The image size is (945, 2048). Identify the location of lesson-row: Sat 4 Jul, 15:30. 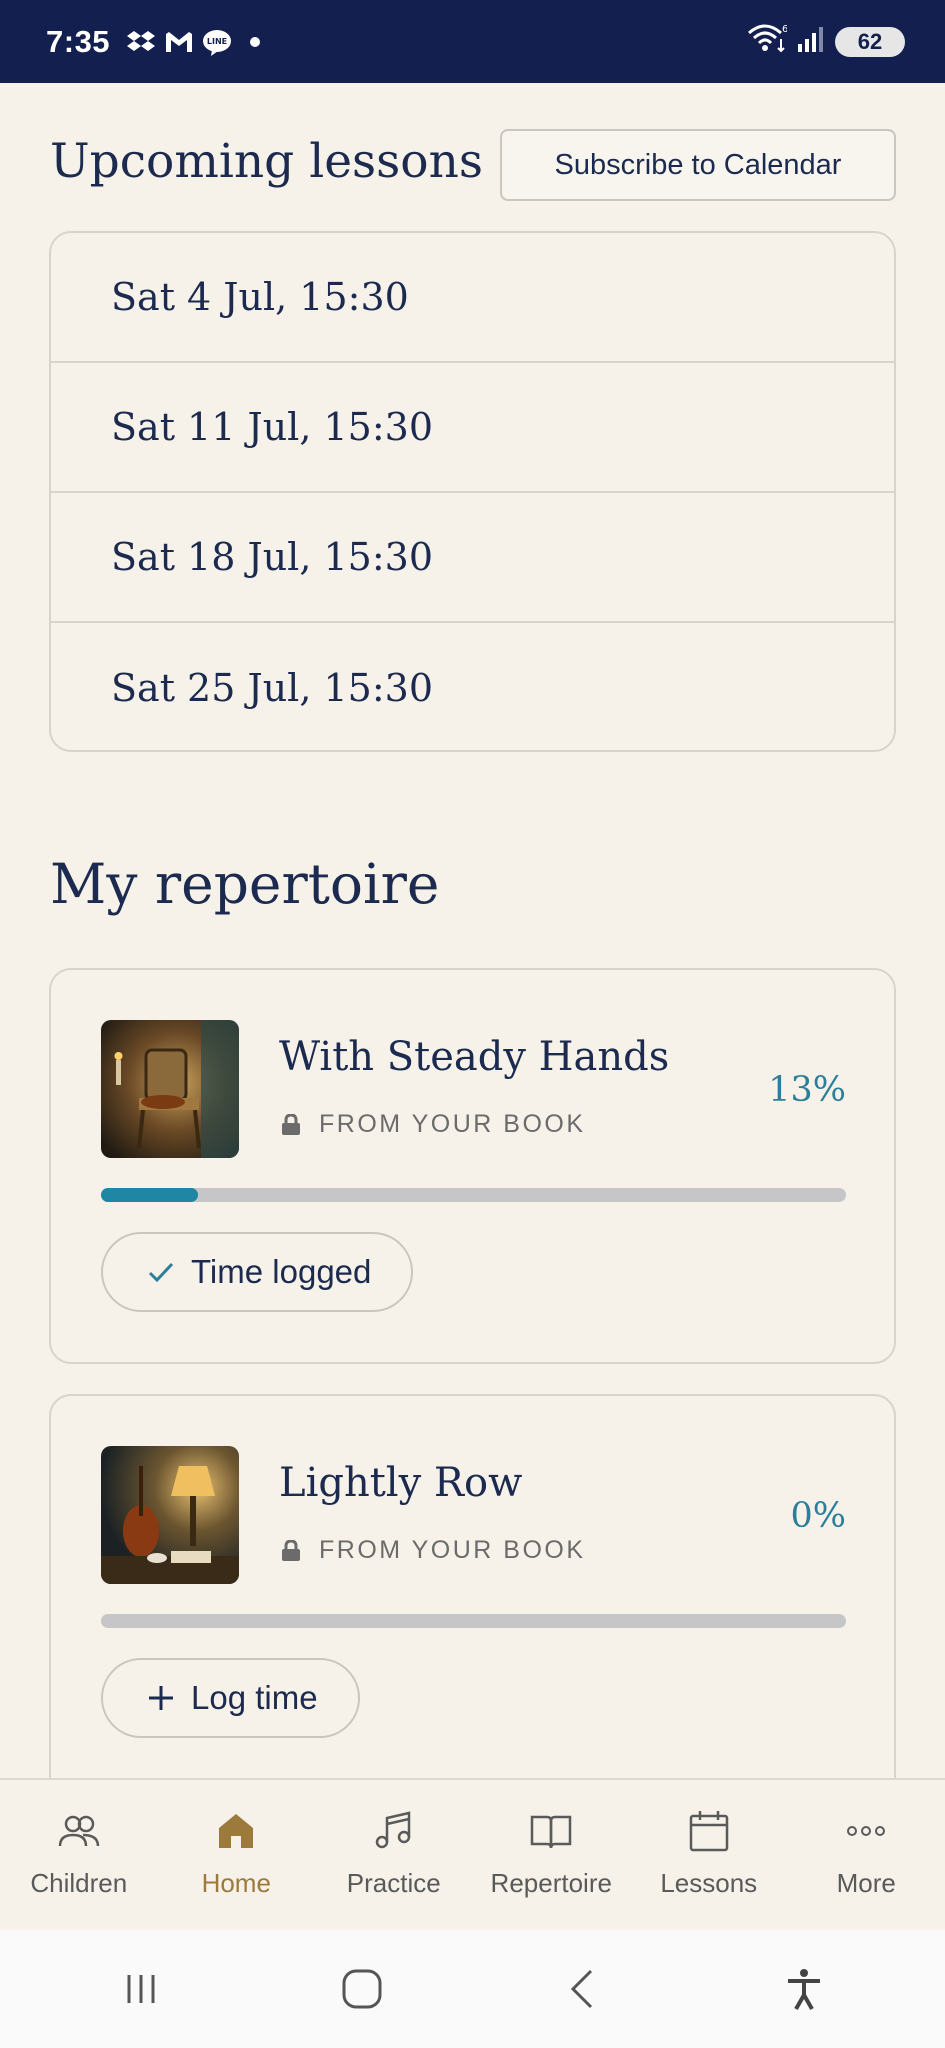
(472, 298).